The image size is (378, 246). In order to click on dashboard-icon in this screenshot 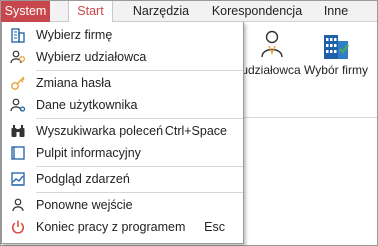, I will do `click(18, 153)`.